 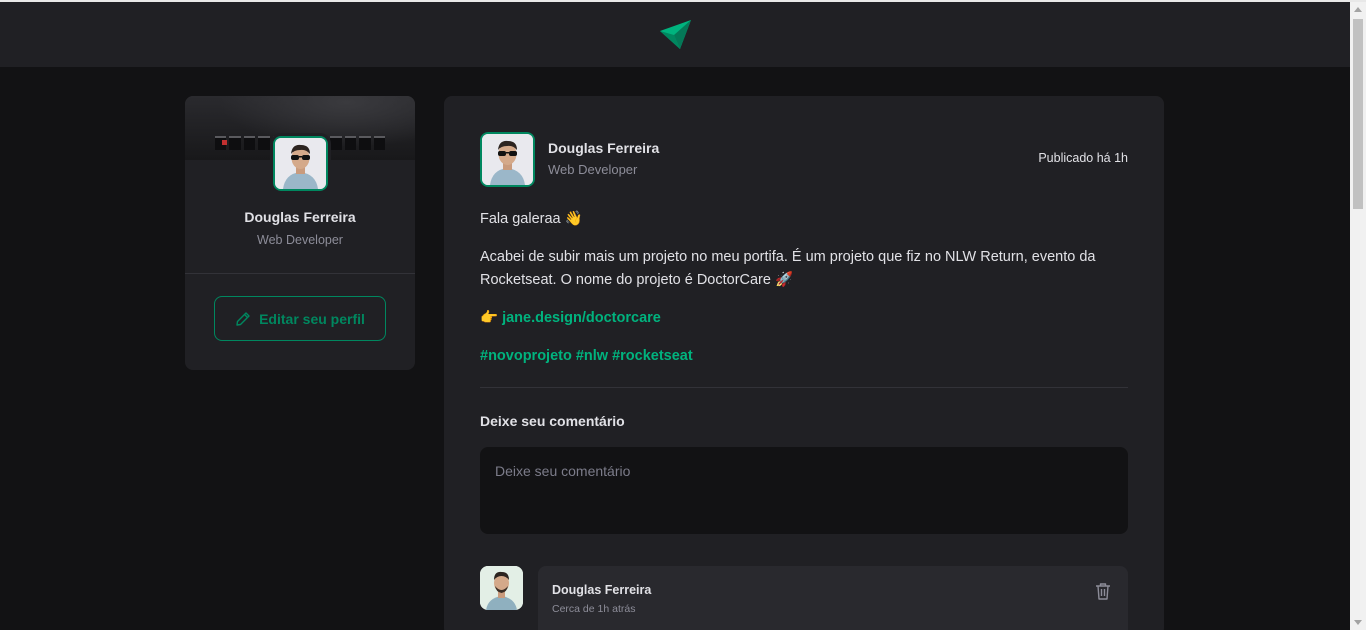 What do you see at coordinates (804, 387) in the screenshot?
I see `post-divider` at bounding box center [804, 387].